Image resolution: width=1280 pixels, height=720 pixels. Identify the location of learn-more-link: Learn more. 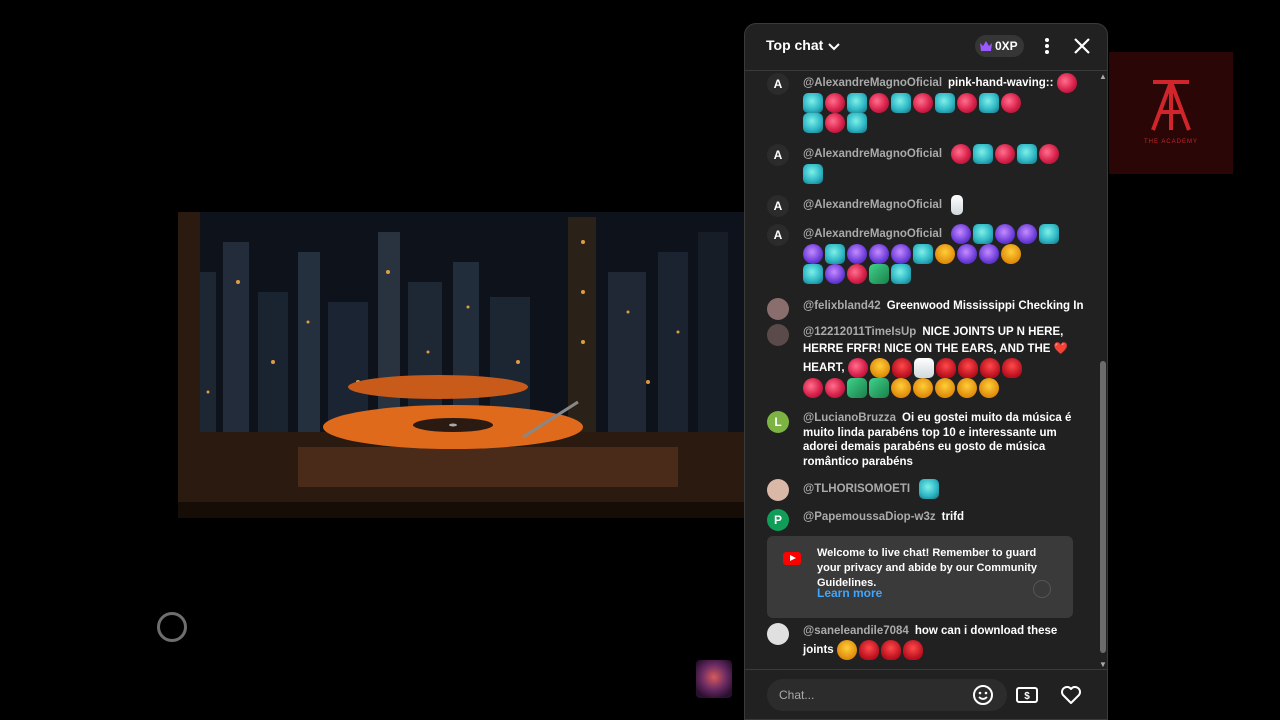
(849, 593).